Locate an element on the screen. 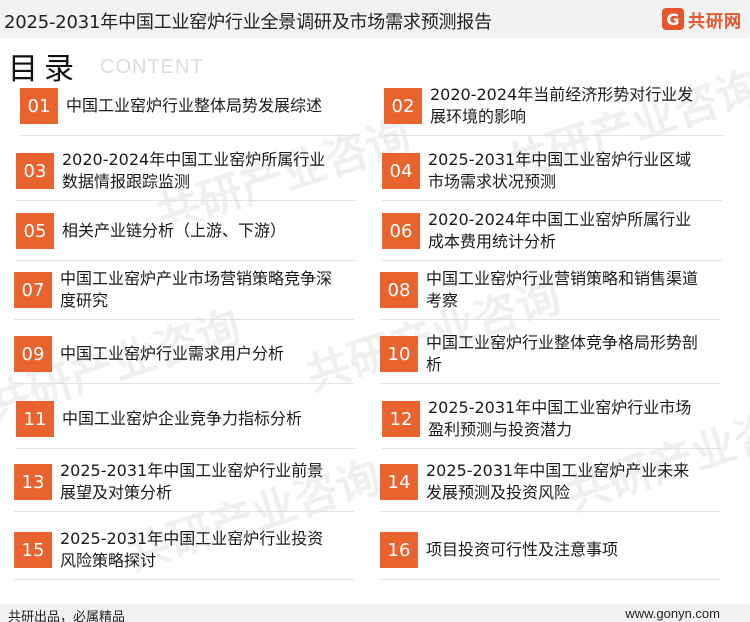 Image resolution: width=750 pixels, height=622 pixels. toc-item: 14 2025-2031年中国工业窑炉产业未来发展预测及投资风险 is located at coordinates (550, 484).